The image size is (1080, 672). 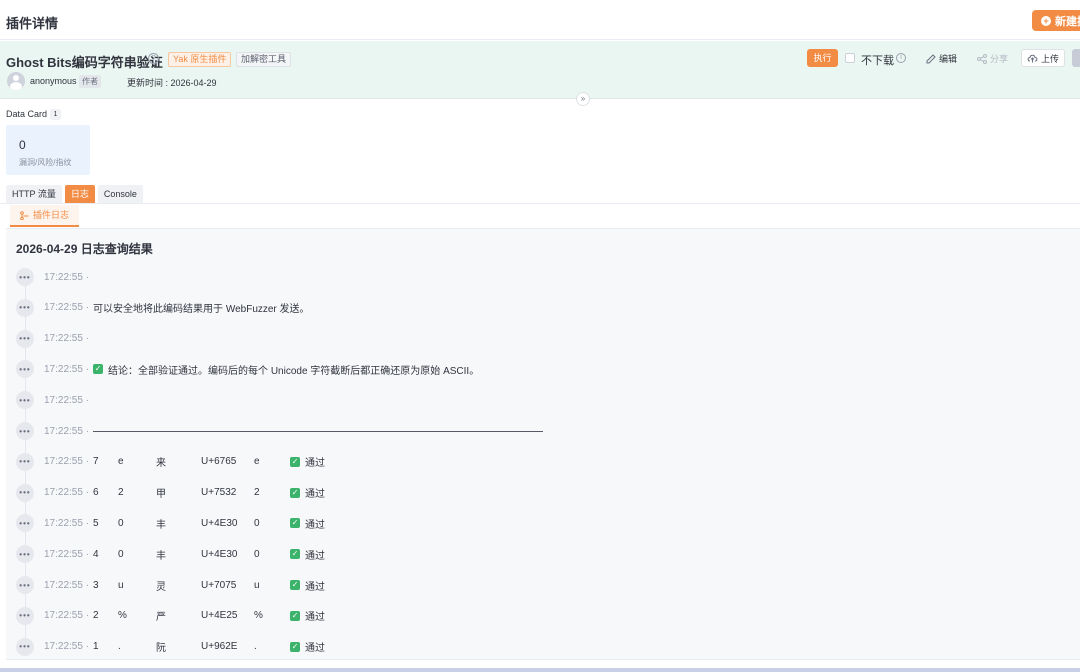 I want to click on author-name: anonymous, so click(x=53, y=81).